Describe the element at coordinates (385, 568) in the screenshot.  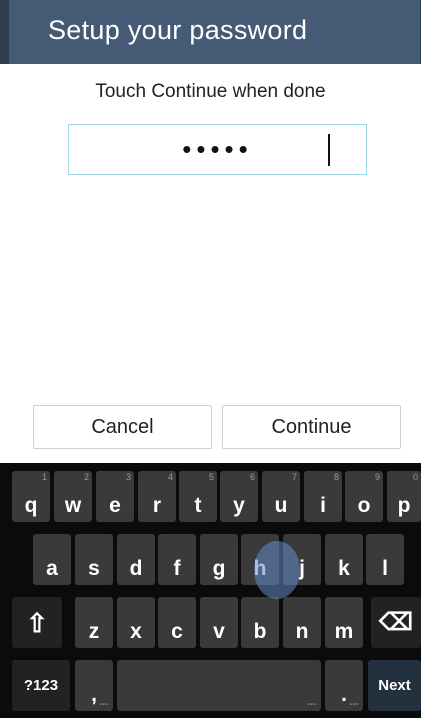
I see `key-label: l` at that location.